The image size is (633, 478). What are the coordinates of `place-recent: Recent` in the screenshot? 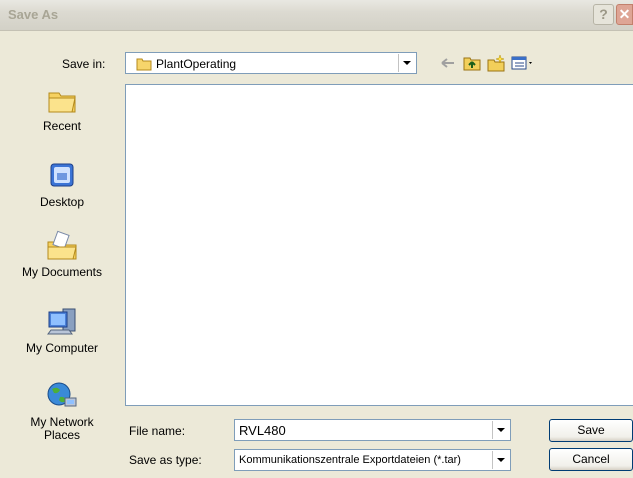 It's located at (62, 108).